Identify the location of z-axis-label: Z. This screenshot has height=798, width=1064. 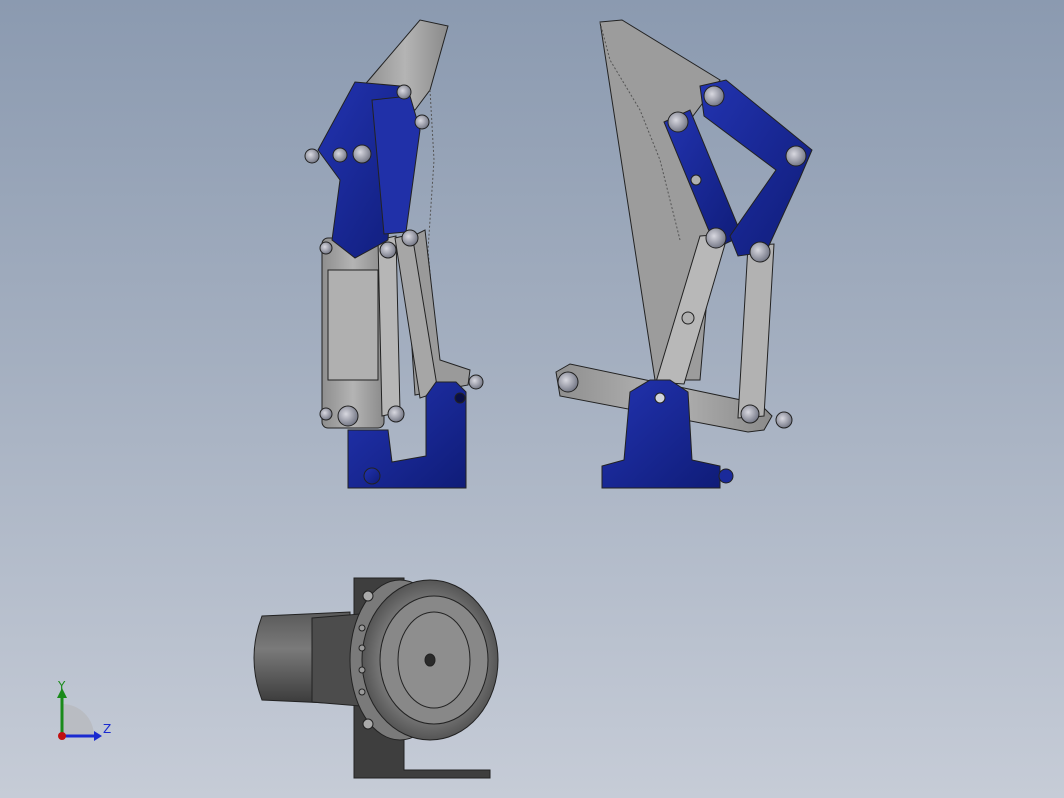
(107, 729).